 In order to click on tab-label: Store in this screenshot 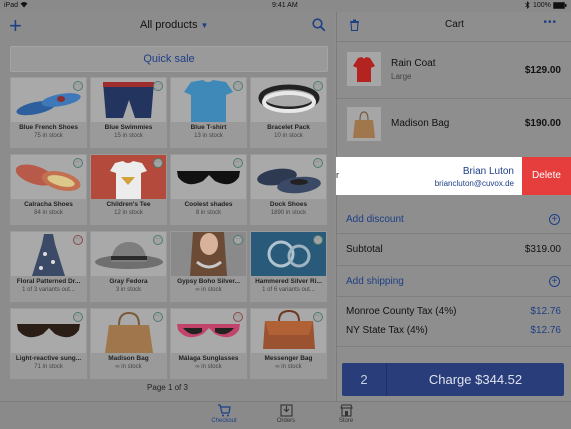, I will do `click(346, 421)`.